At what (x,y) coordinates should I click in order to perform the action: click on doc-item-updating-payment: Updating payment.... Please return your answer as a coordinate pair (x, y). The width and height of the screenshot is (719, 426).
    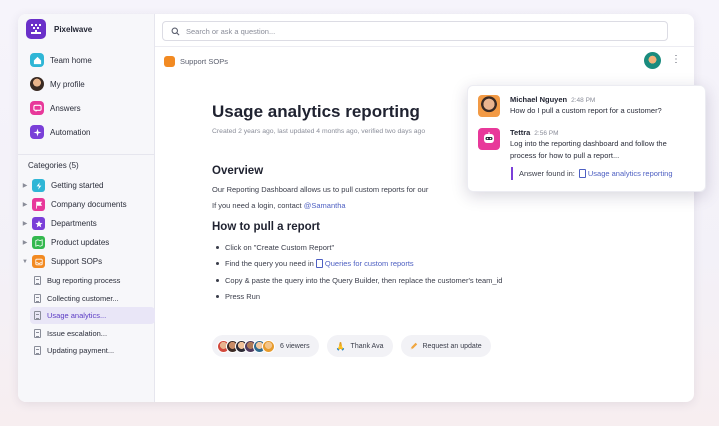
    Looking at the image, I should click on (92, 350).